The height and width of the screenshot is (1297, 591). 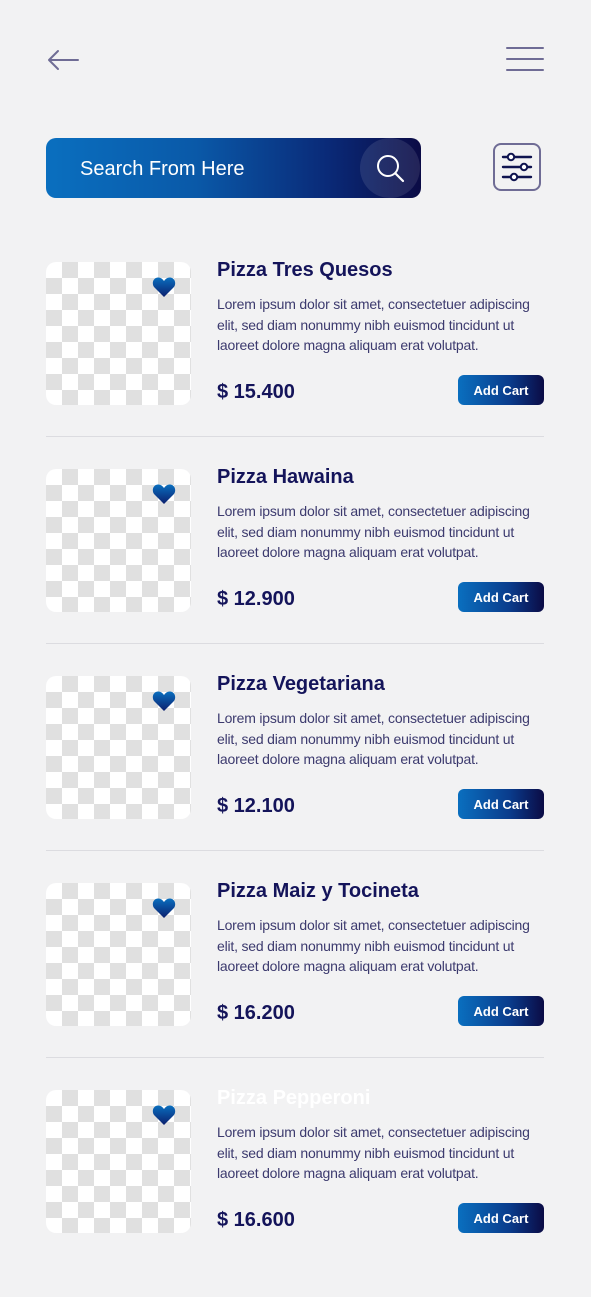 I want to click on product-price: $ 16.200, so click(x=256, y=1013).